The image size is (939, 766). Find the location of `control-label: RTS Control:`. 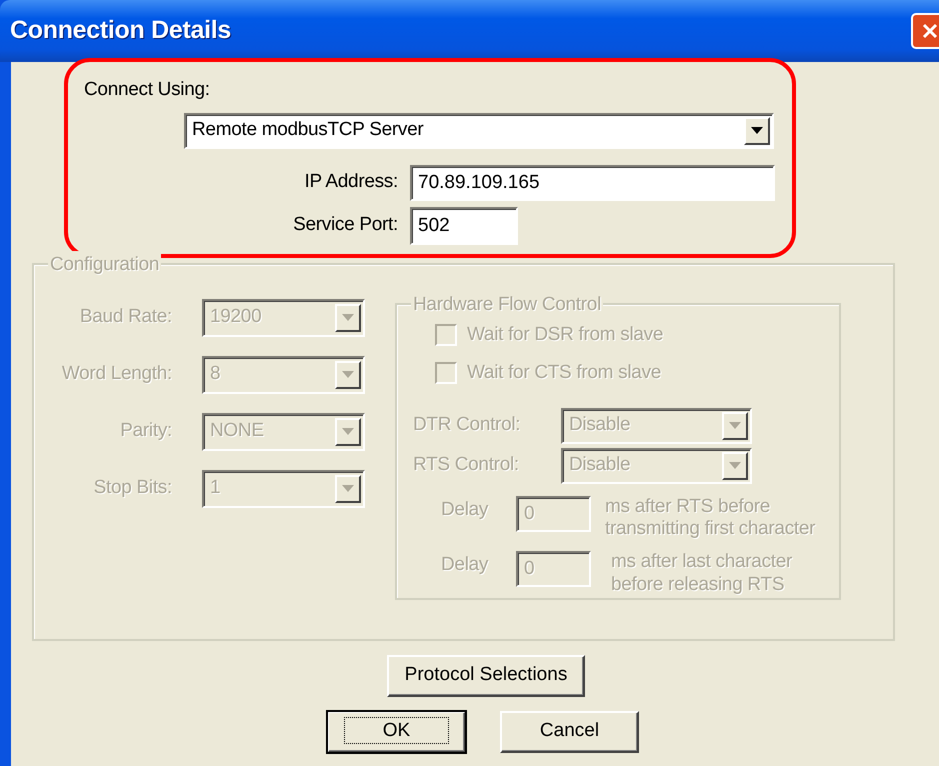

control-label: RTS Control: is located at coordinates (466, 465).